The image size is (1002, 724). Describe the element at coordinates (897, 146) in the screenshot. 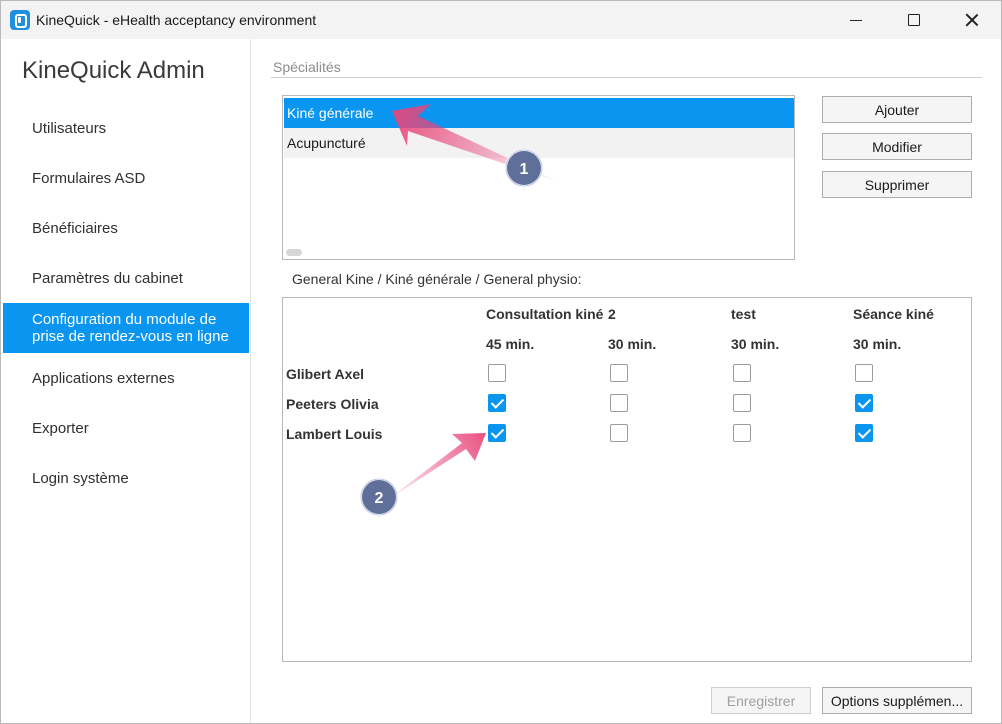

I see `edit-button: Modifier` at that location.